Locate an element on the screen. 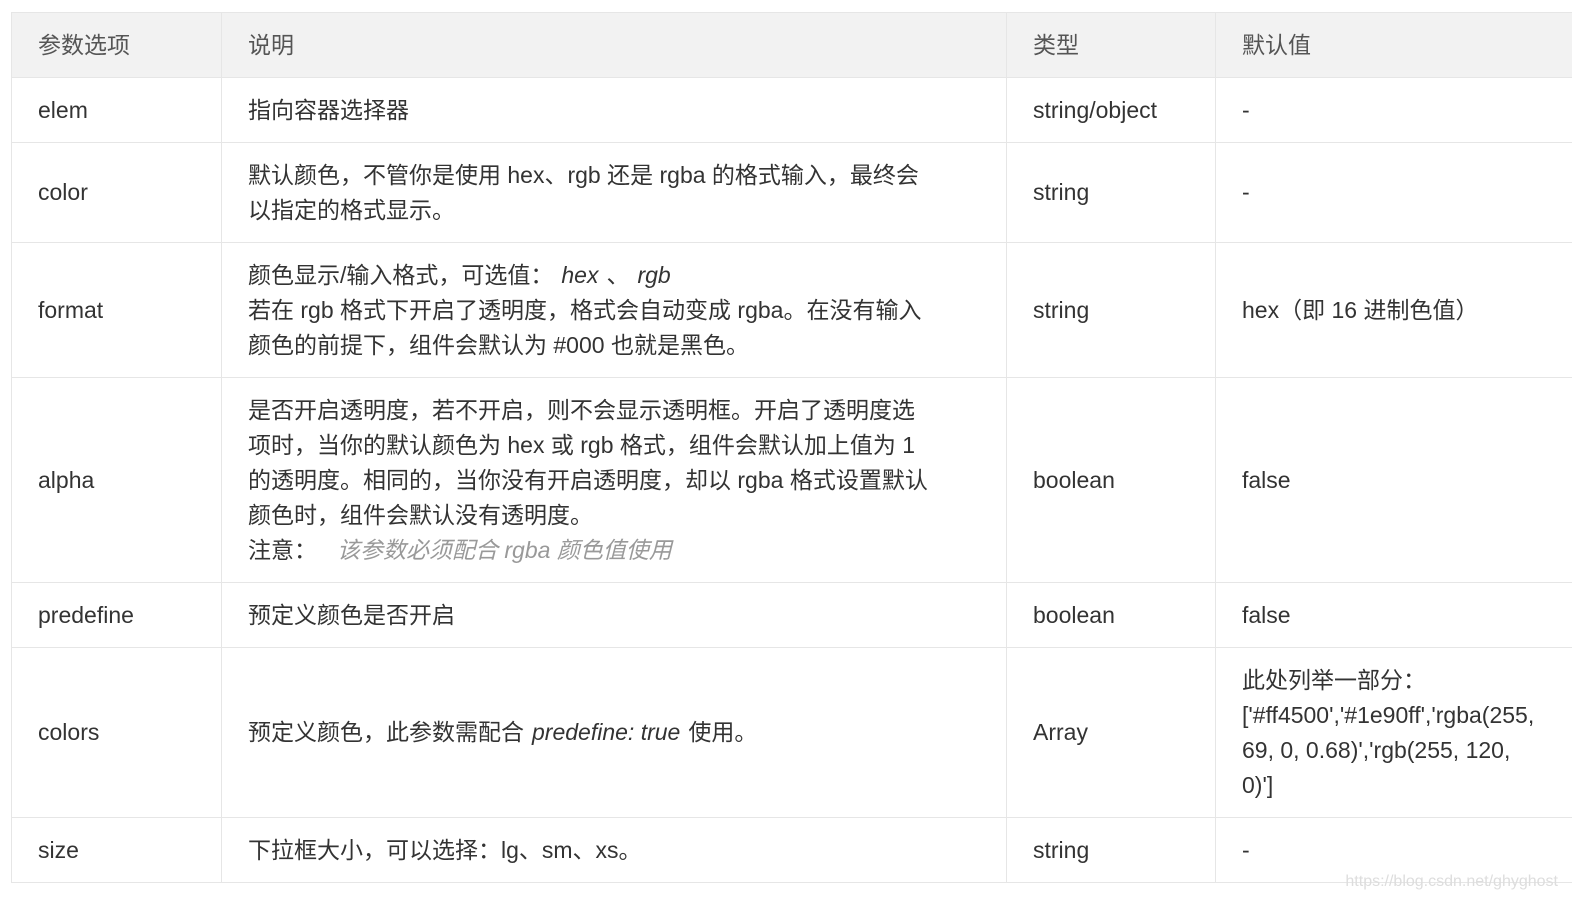 This screenshot has height=900, width=1572. param-description: 预定义颜色，此参数需配合 predefine: true 使用。 is located at coordinates (614, 732).